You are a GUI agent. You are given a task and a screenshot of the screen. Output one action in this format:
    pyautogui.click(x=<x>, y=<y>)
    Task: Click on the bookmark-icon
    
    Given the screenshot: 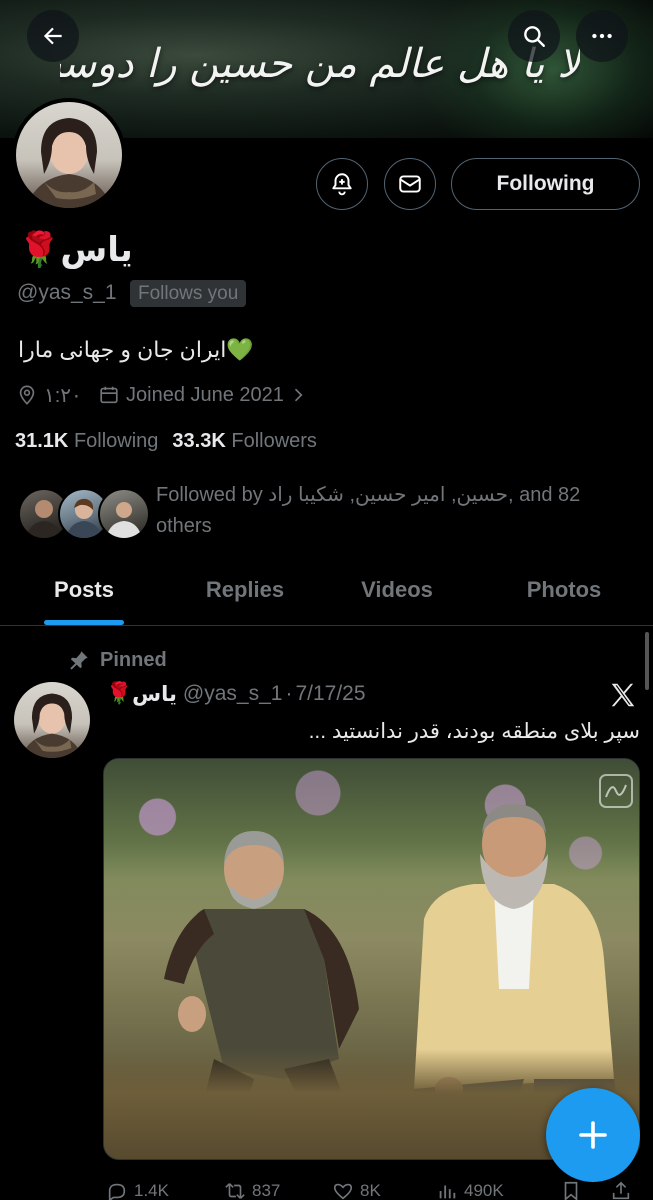 What is the action you would take?
    pyautogui.click(x=571, y=1190)
    